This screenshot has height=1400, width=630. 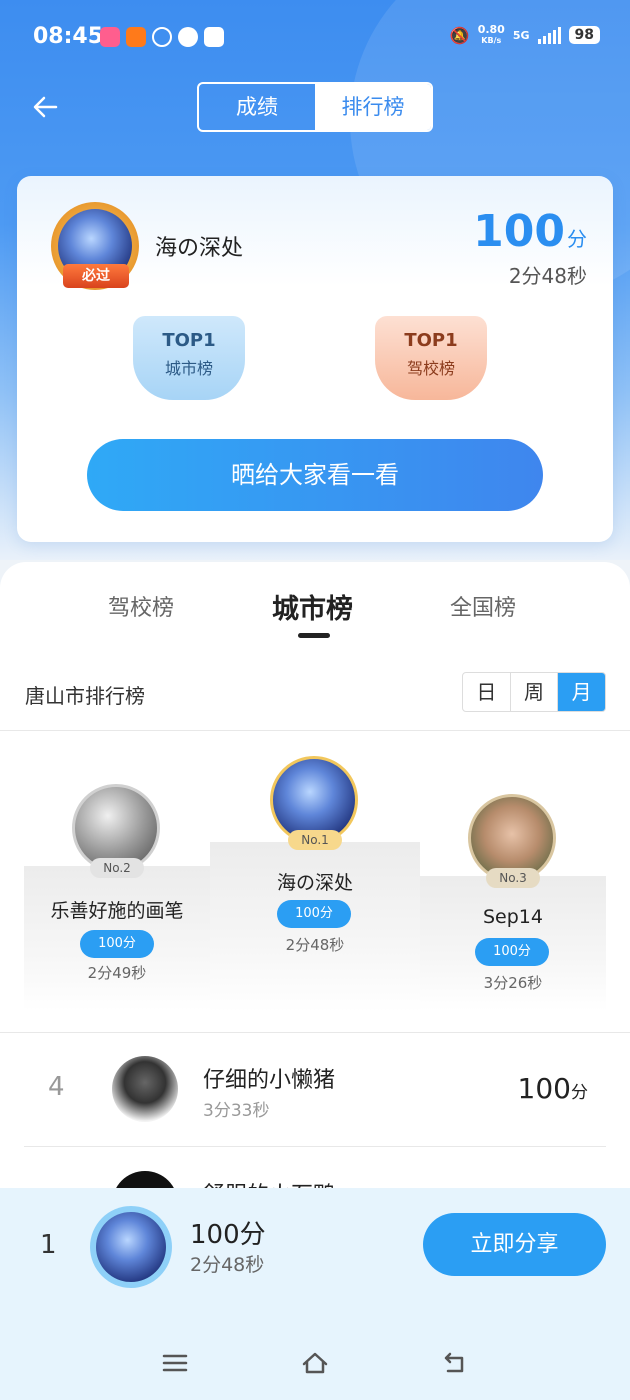 I want to click on back-icon, so click(x=455, y=1363).